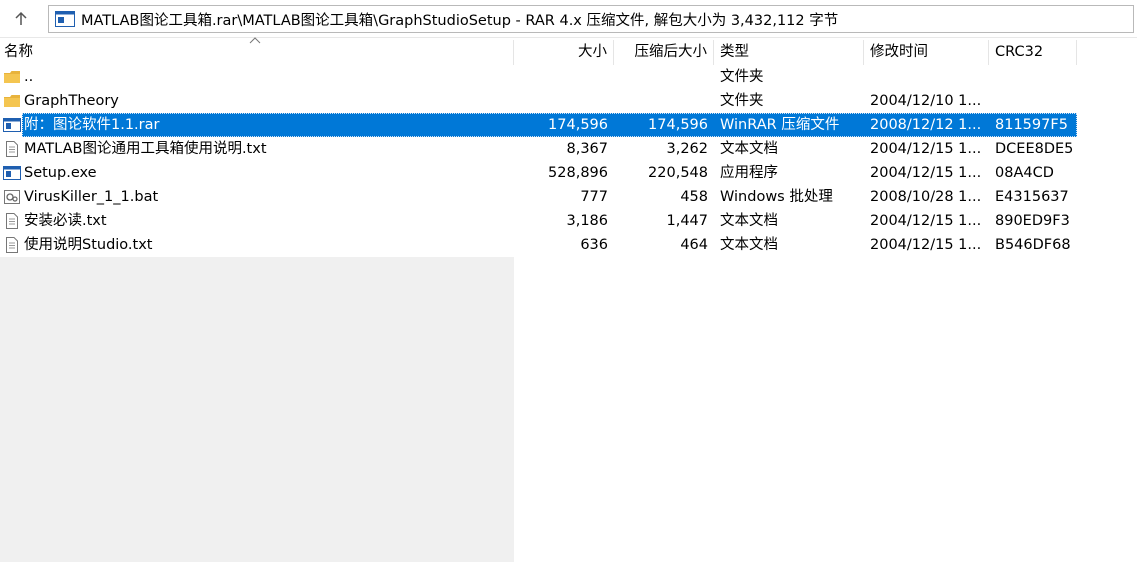 This screenshot has height=562, width=1137. I want to click on file-packed-size: 174,596, so click(678, 125).